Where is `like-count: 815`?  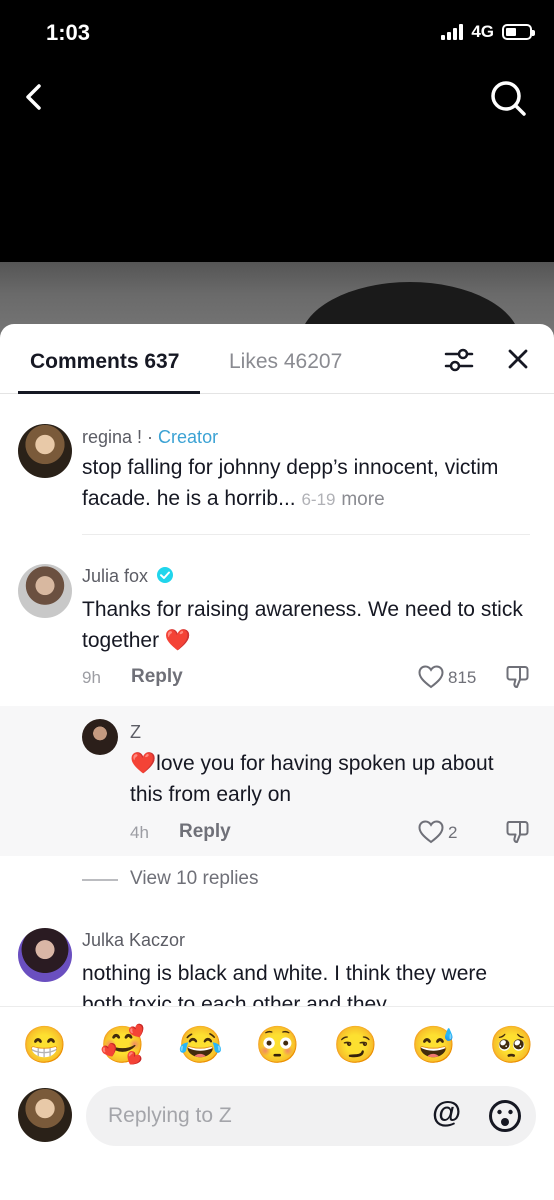 like-count: 815 is located at coordinates (462, 677).